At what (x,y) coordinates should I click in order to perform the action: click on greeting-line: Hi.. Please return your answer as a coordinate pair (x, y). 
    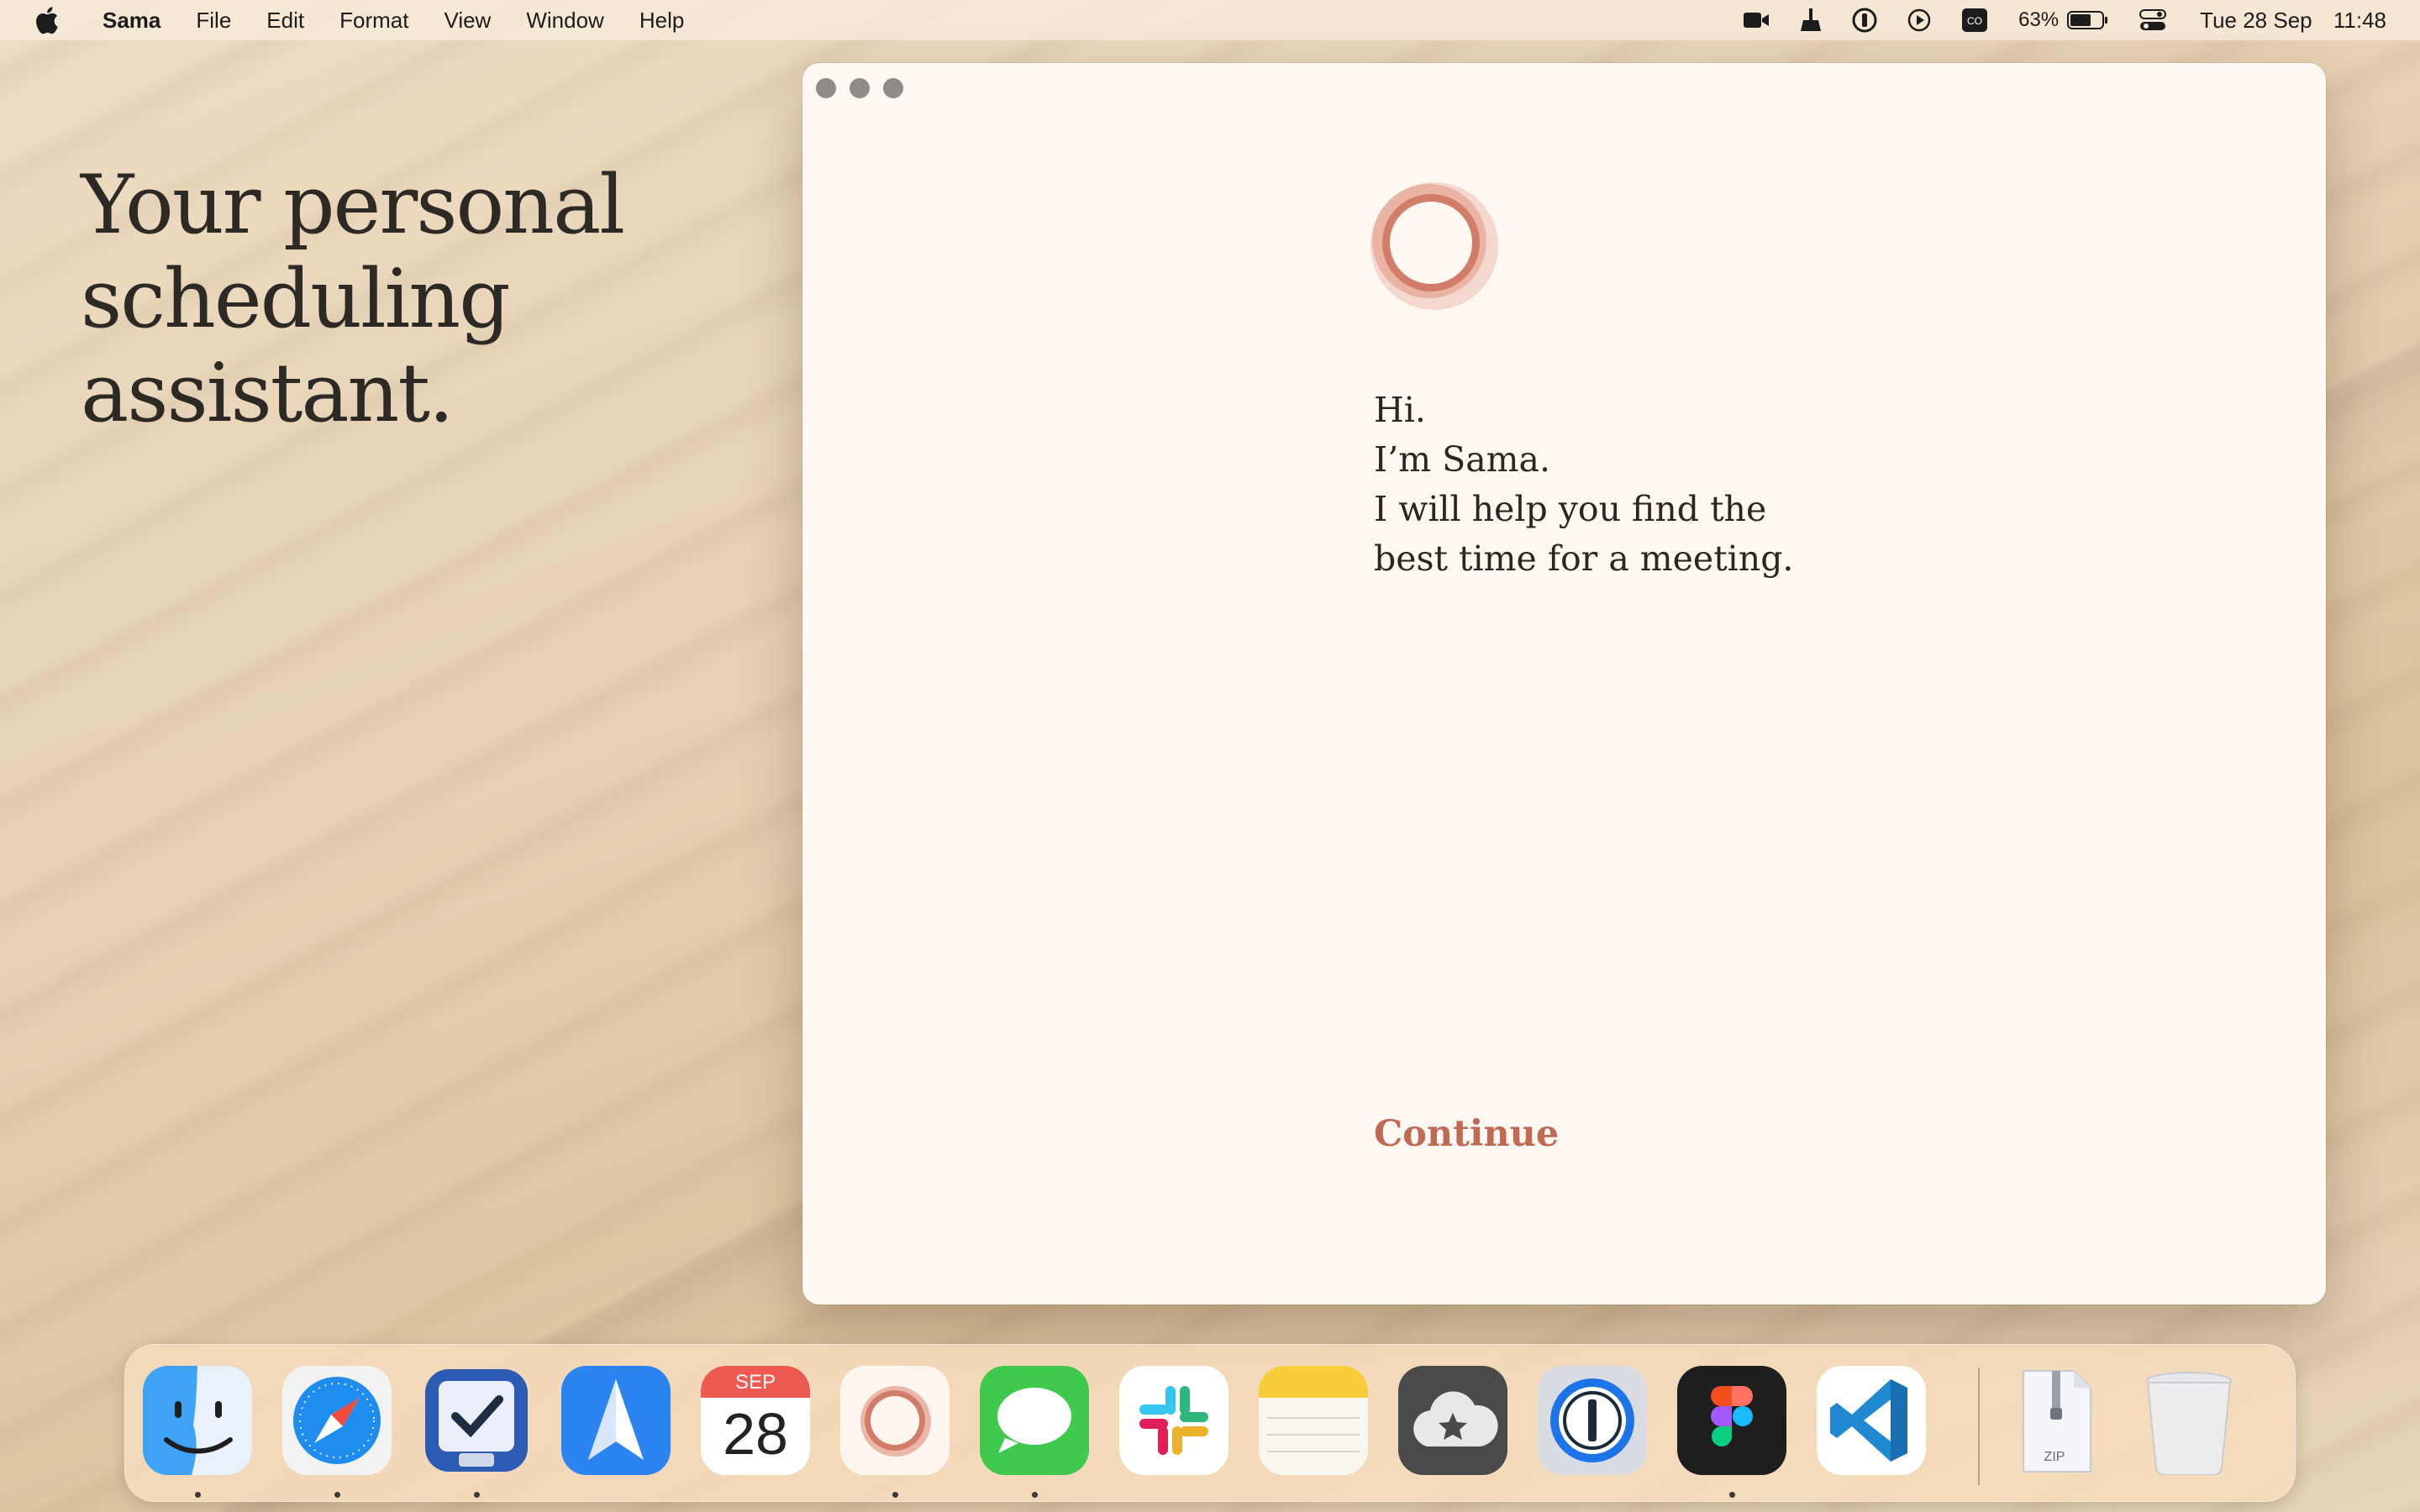
    Looking at the image, I should click on (1400, 410).